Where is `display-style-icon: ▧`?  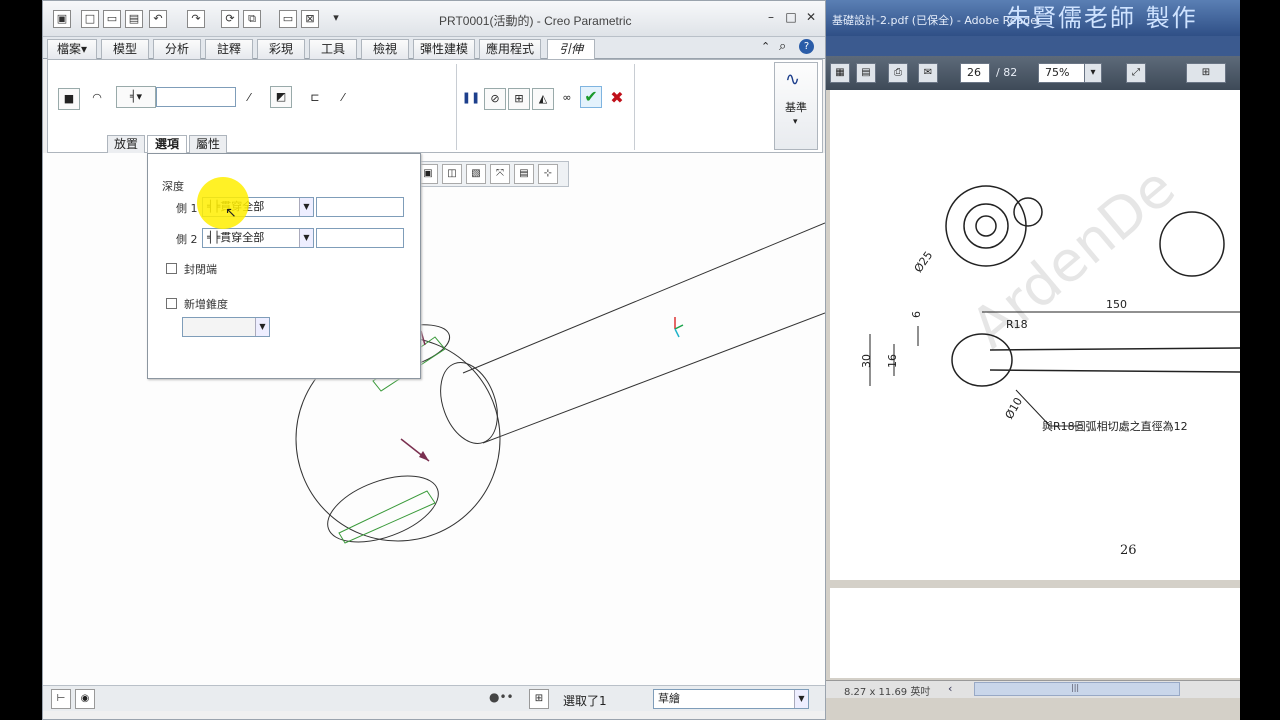
display-style-icon: ▧ is located at coordinates (476, 174).